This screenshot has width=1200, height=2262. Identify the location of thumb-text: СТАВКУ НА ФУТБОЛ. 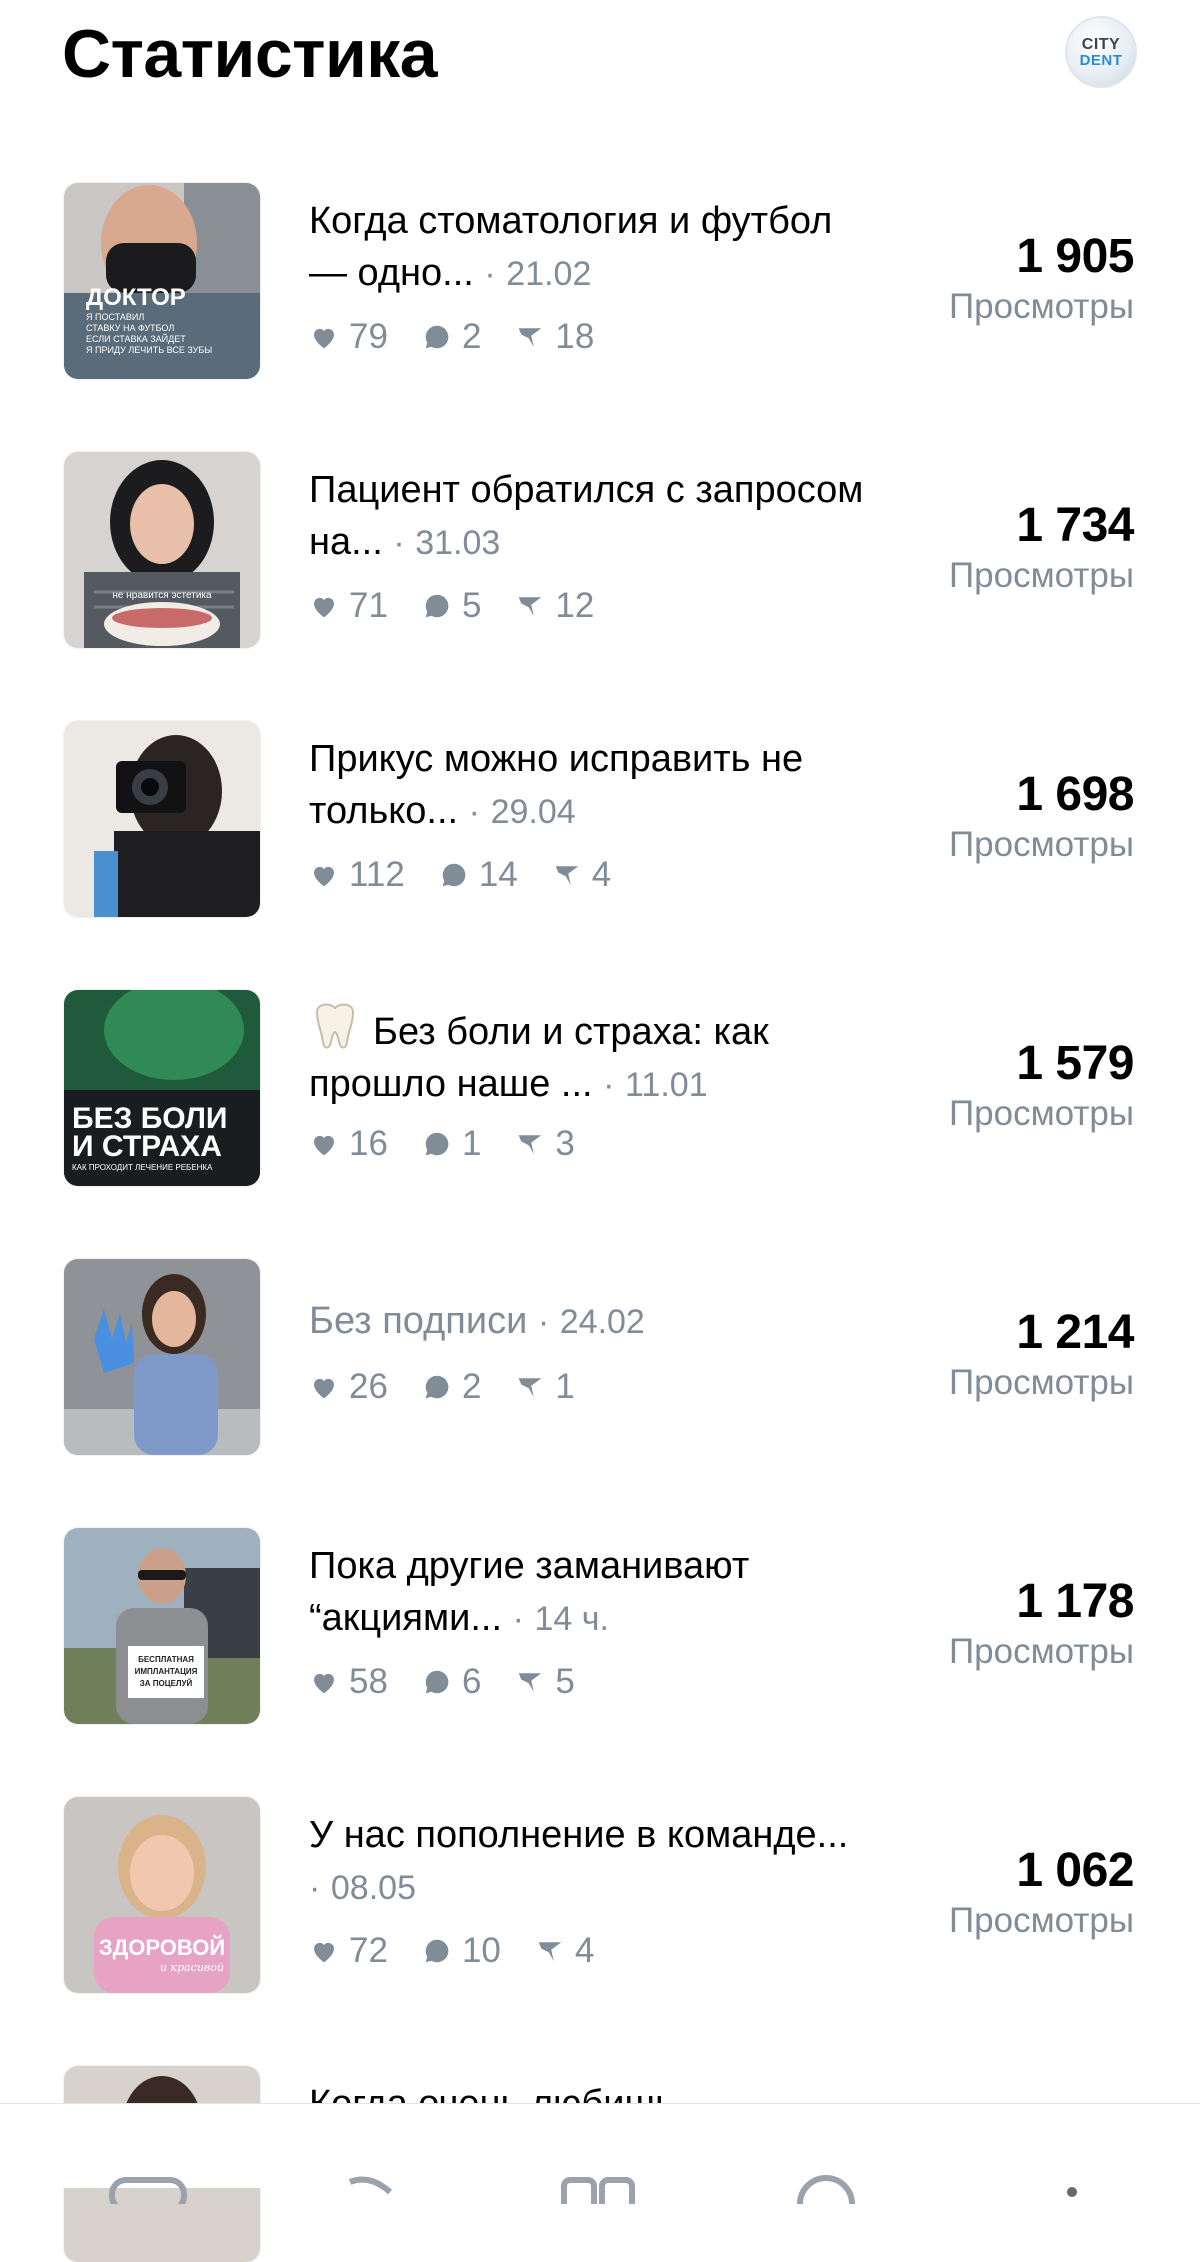
(130, 328).